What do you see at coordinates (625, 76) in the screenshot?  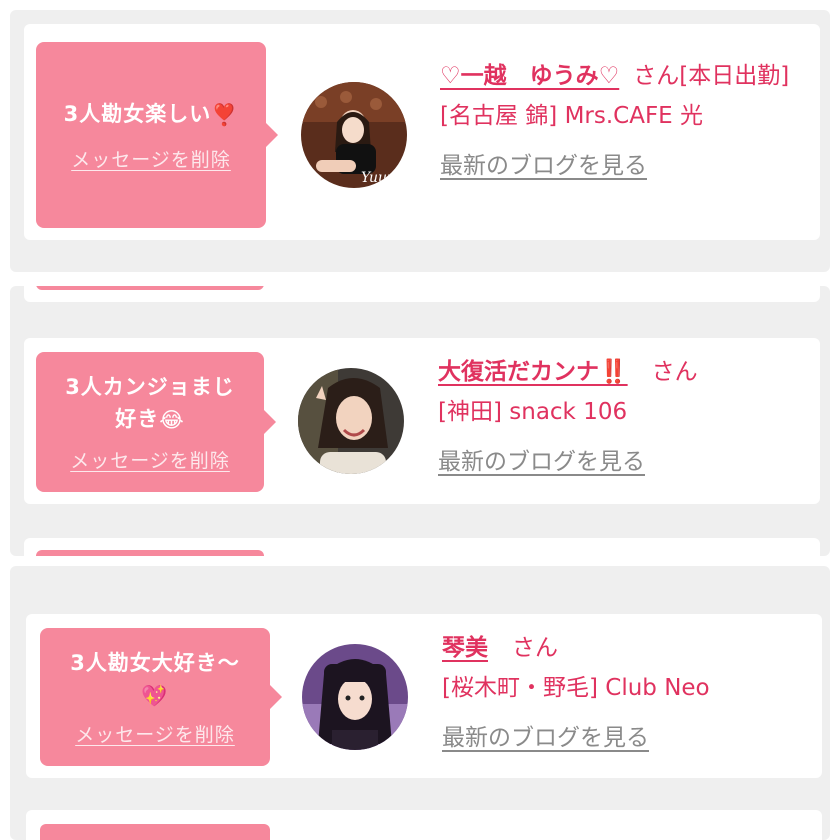 I see `cast-name-line: ♡一越 ゆうみ♡ さん[本日出勤]` at bounding box center [625, 76].